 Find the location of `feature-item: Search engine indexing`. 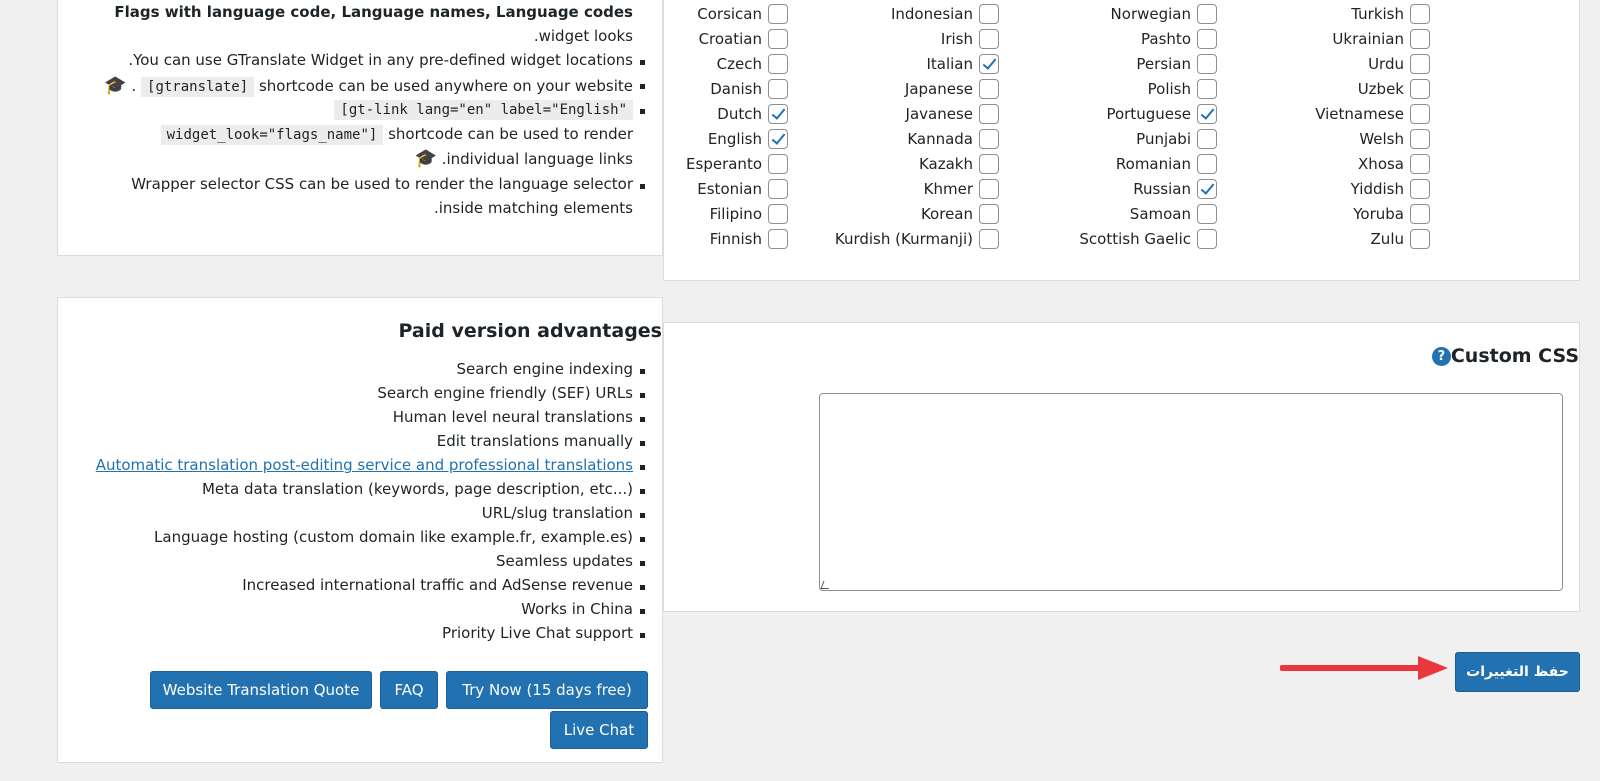

feature-item: Search engine indexing is located at coordinates (551, 369).